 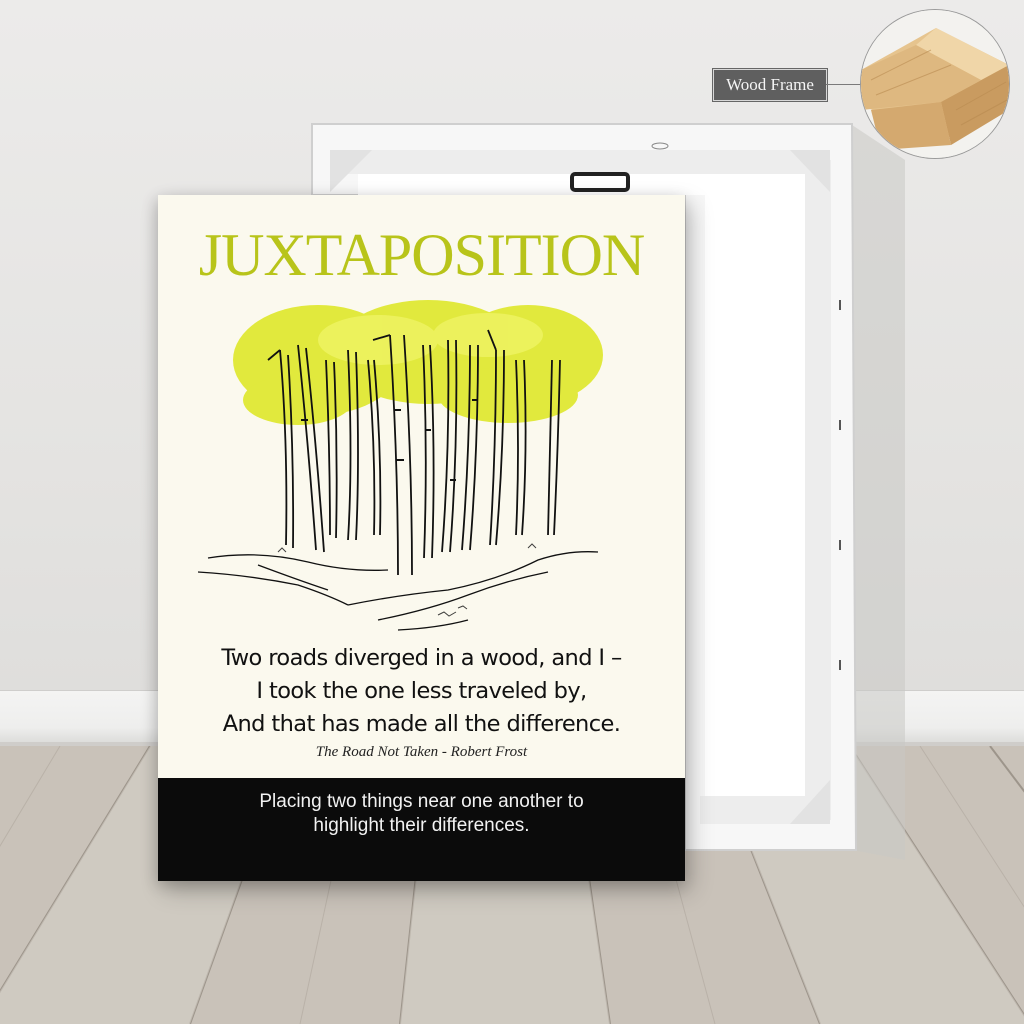 What do you see at coordinates (421, 752) in the screenshot?
I see `poem-attribution: The Road Not Taken - Robert Frost` at bounding box center [421, 752].